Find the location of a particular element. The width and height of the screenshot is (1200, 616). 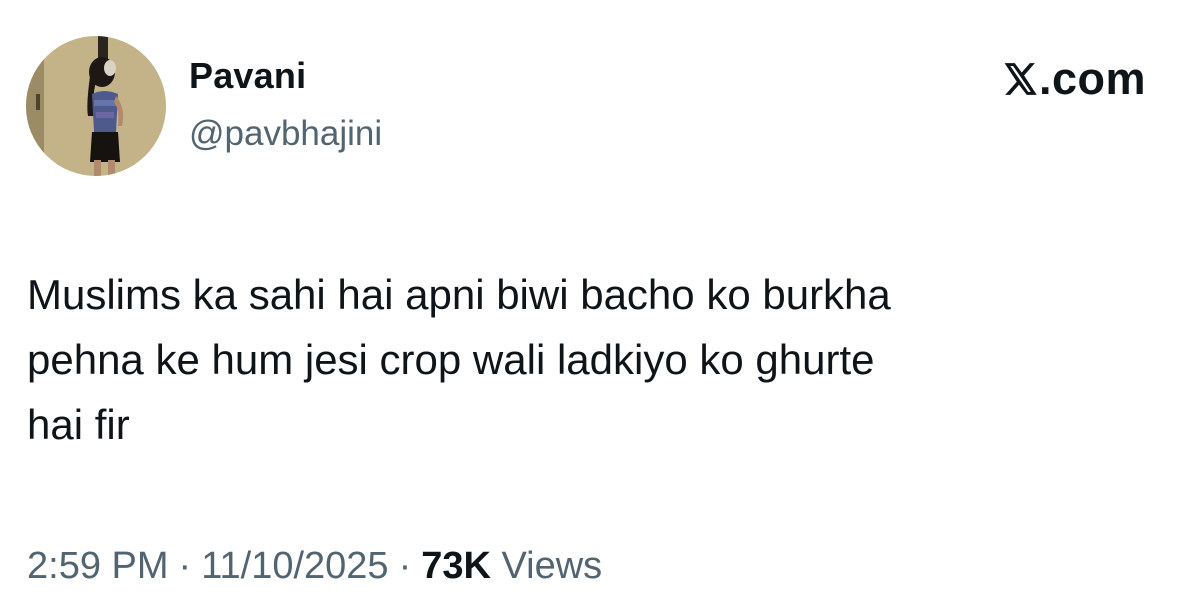

views-count: 73K is located at coordinates (456, 566).